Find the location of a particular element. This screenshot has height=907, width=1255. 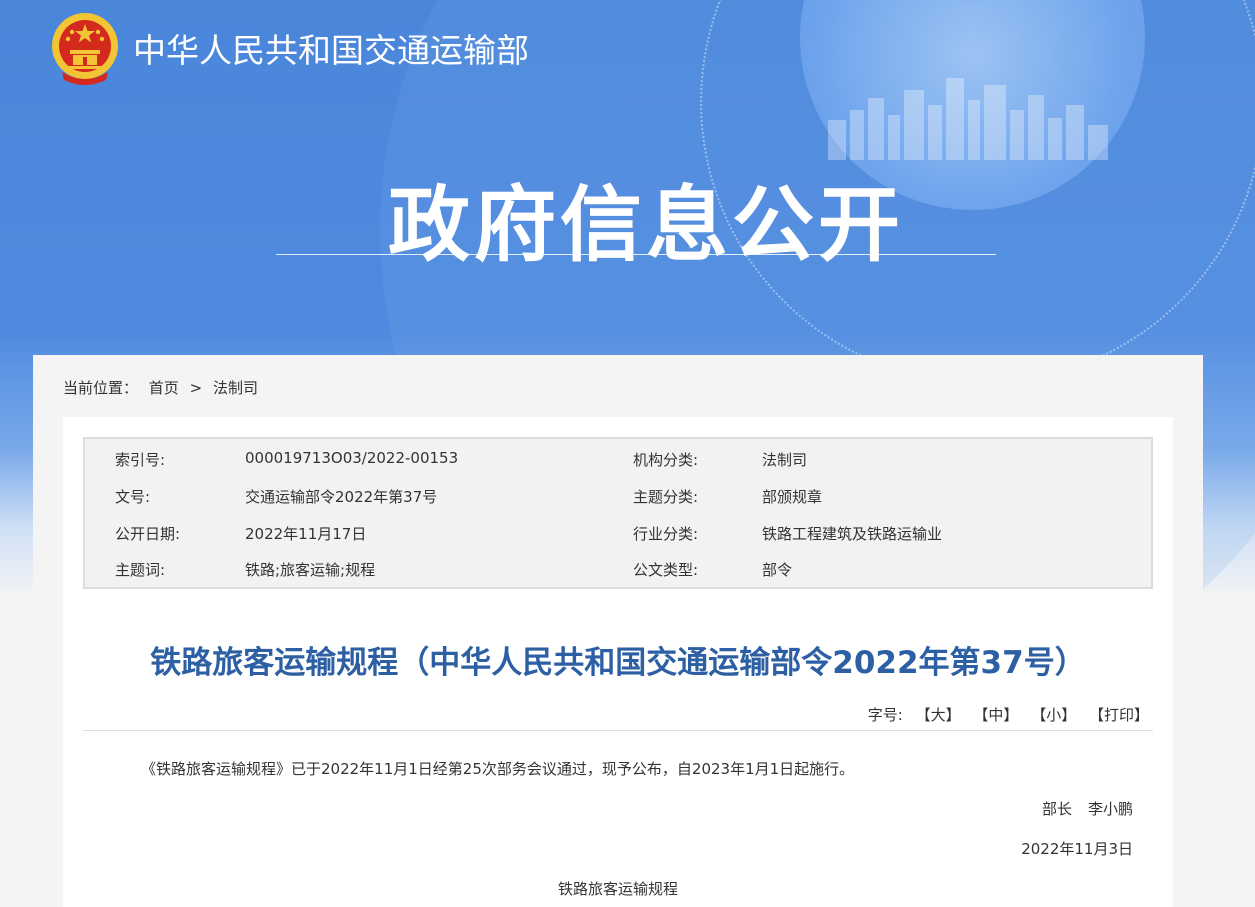

index-label: 索引号: is located at coordinates (140, 460).